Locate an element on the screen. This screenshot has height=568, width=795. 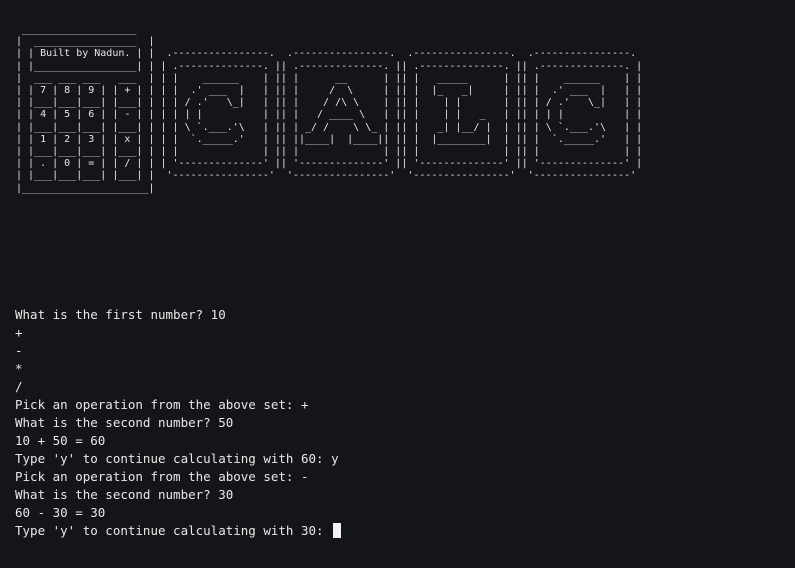
text-cursor is located at coordinates (337, 530).